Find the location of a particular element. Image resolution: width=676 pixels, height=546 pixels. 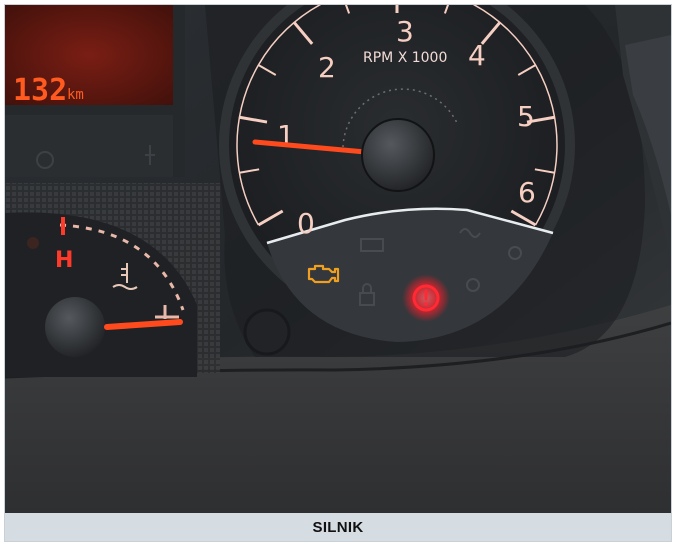

scale-number-3: 3 is located at coordinates (405, 31).